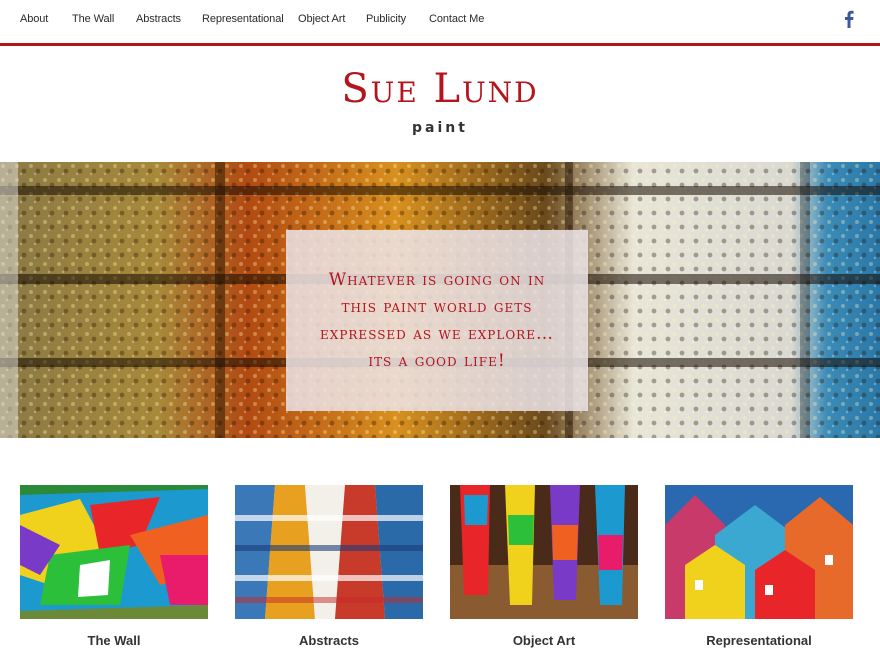 This screenshot has height=660, width=880. I want to click on the-wall-caption: The Wall, so click(114, 640).